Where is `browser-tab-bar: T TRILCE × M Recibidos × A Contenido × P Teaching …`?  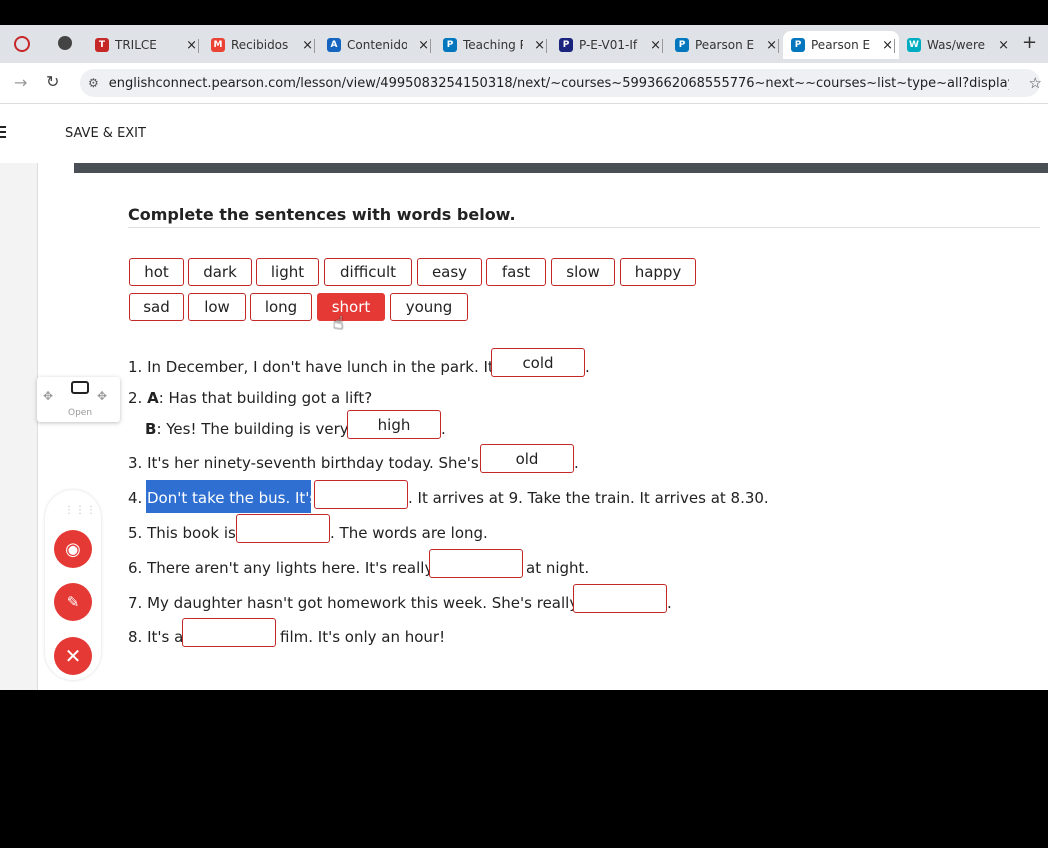
browser-tab-bar: T TRILCE × M Recibidos × A Contenido × P Teaching … is located at coordinates (524, 44).